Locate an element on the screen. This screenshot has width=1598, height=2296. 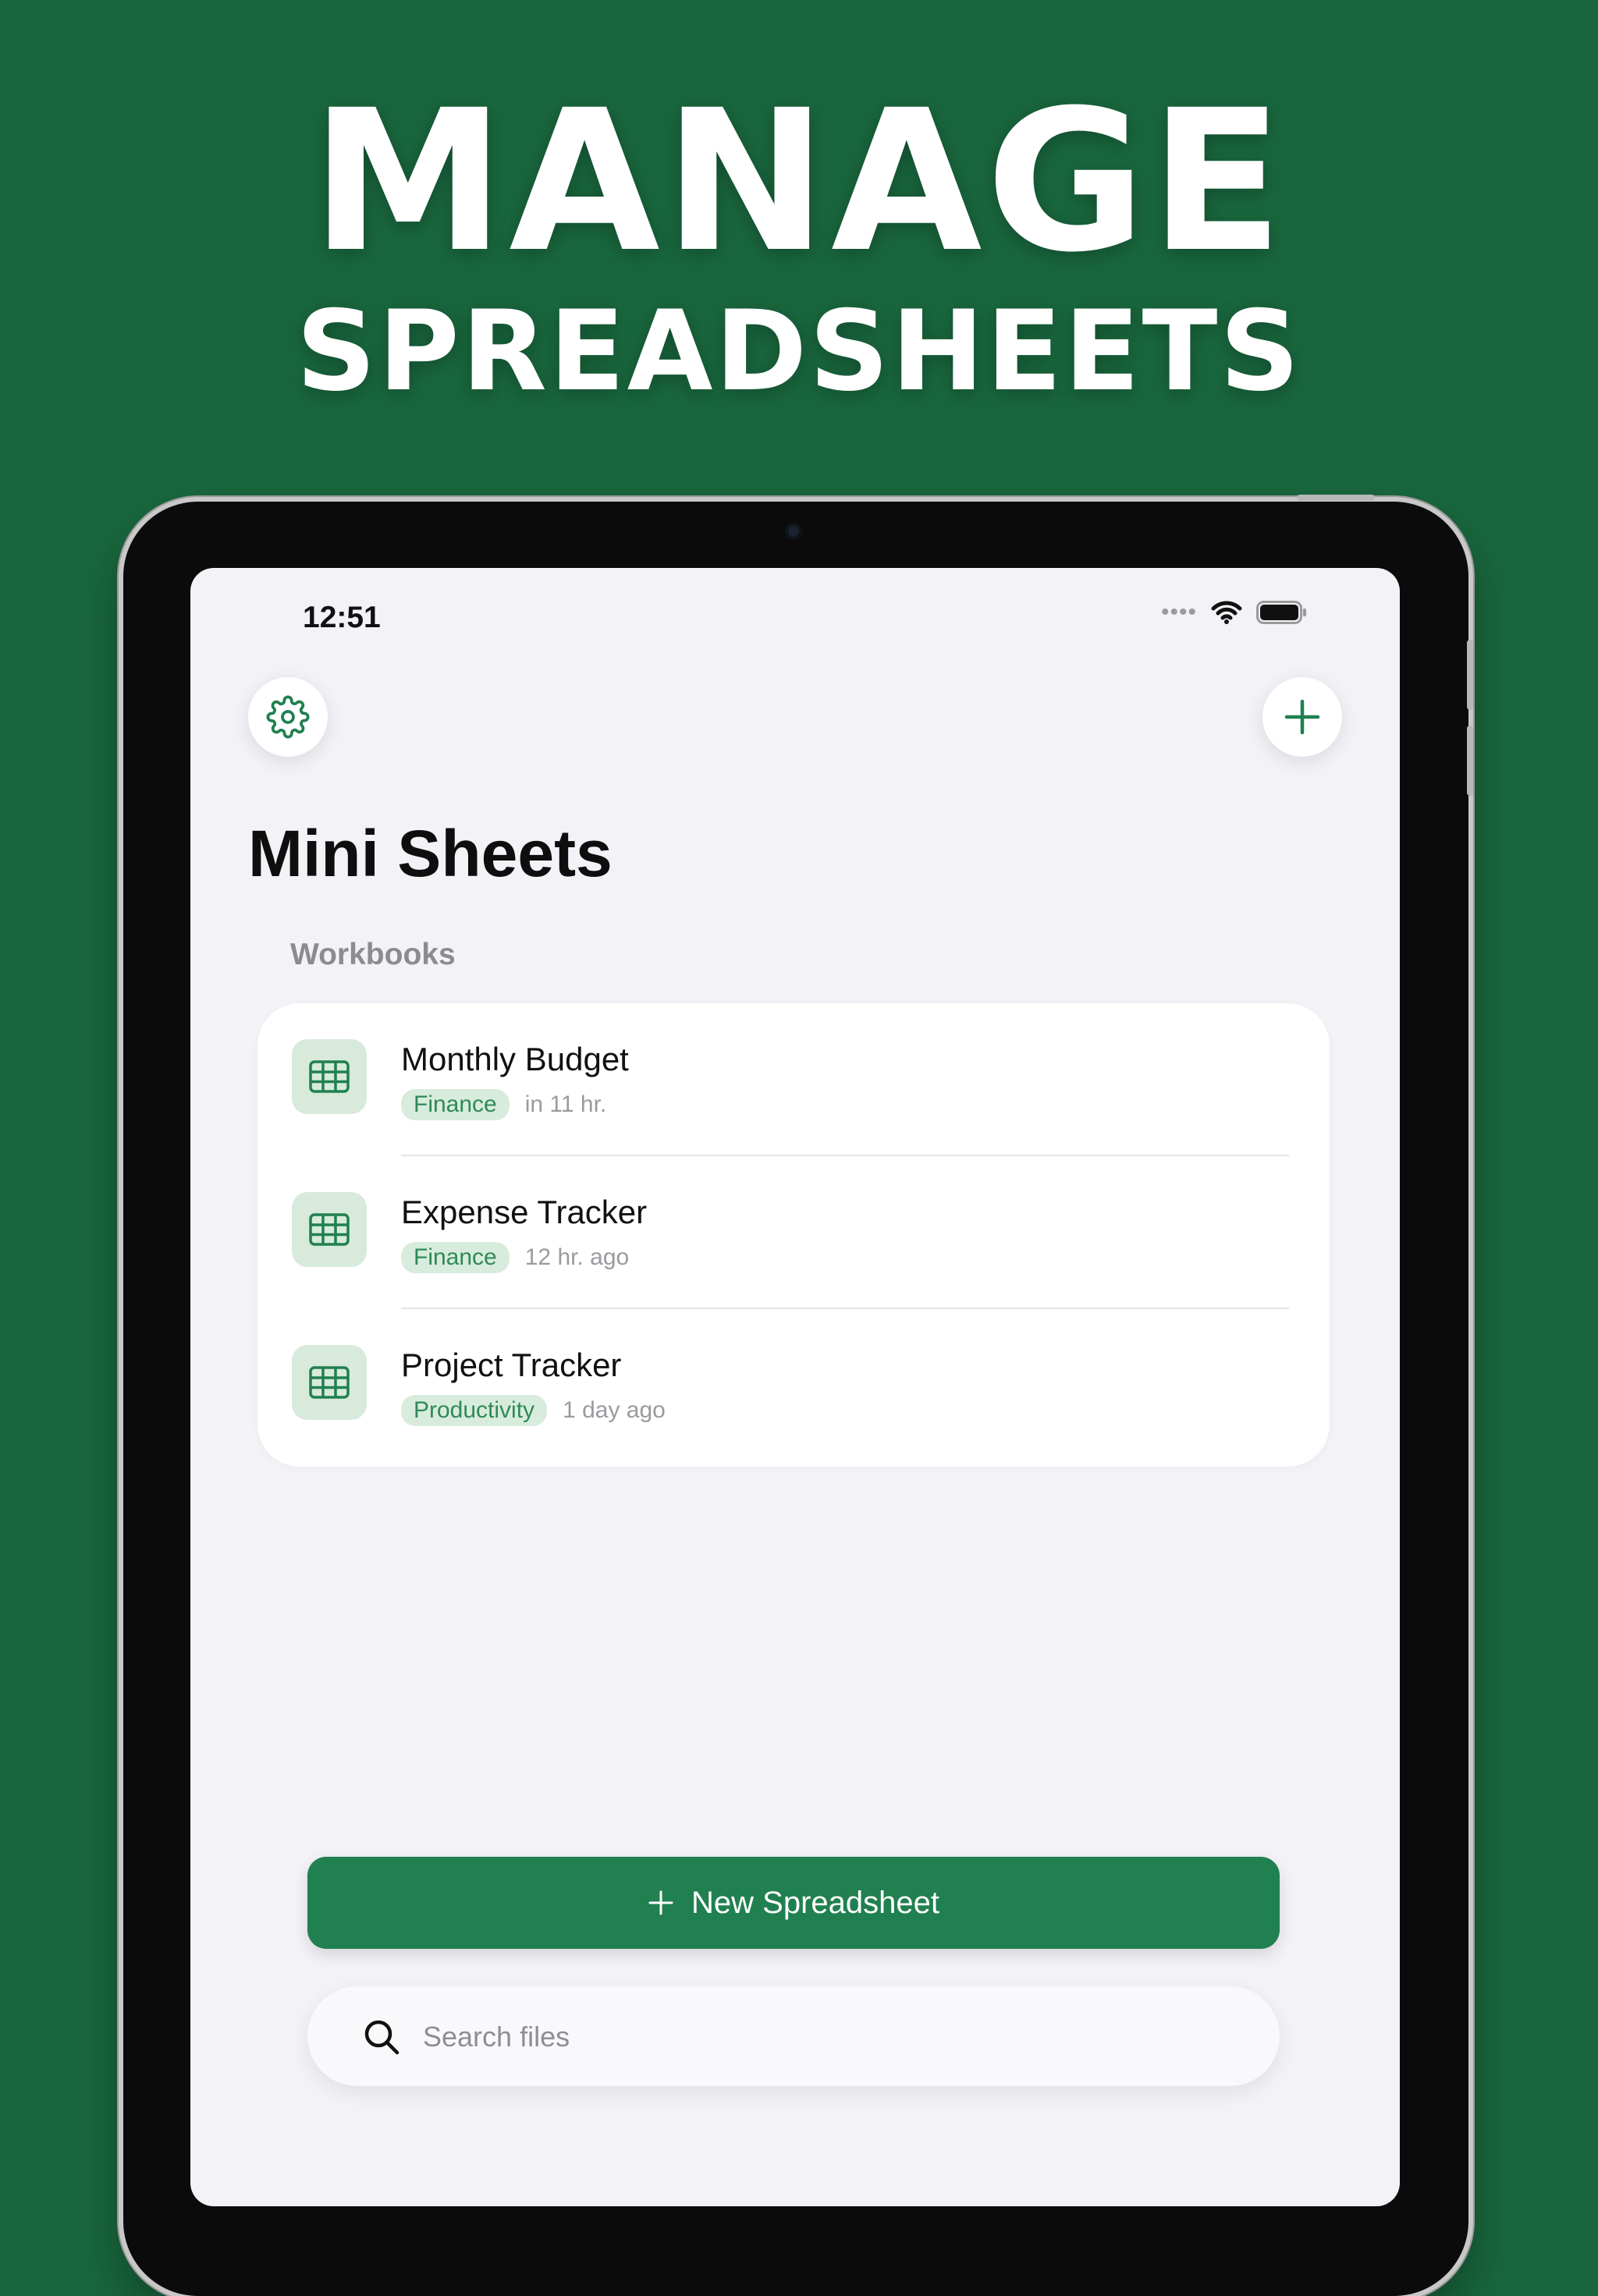
workbook-meta: Finance in 11 hr. is located at coordinates (504, 1105).